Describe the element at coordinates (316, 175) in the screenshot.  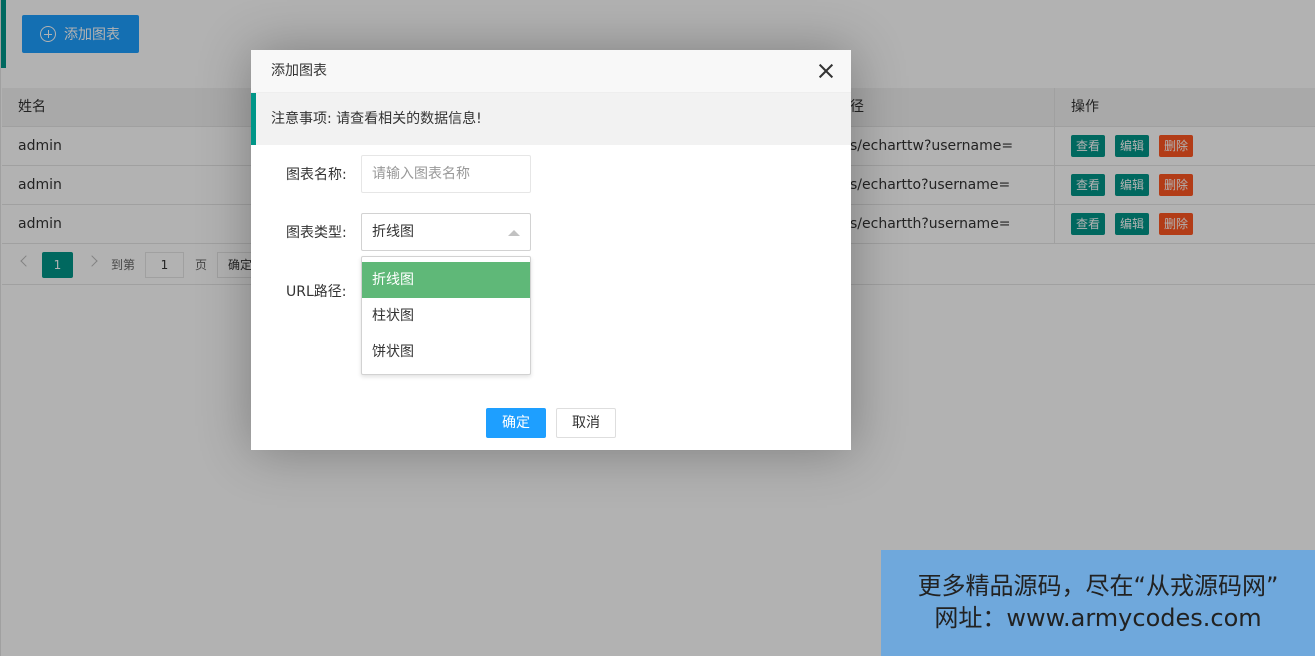
I see `chart-name-label: 图表名称:` at that location.